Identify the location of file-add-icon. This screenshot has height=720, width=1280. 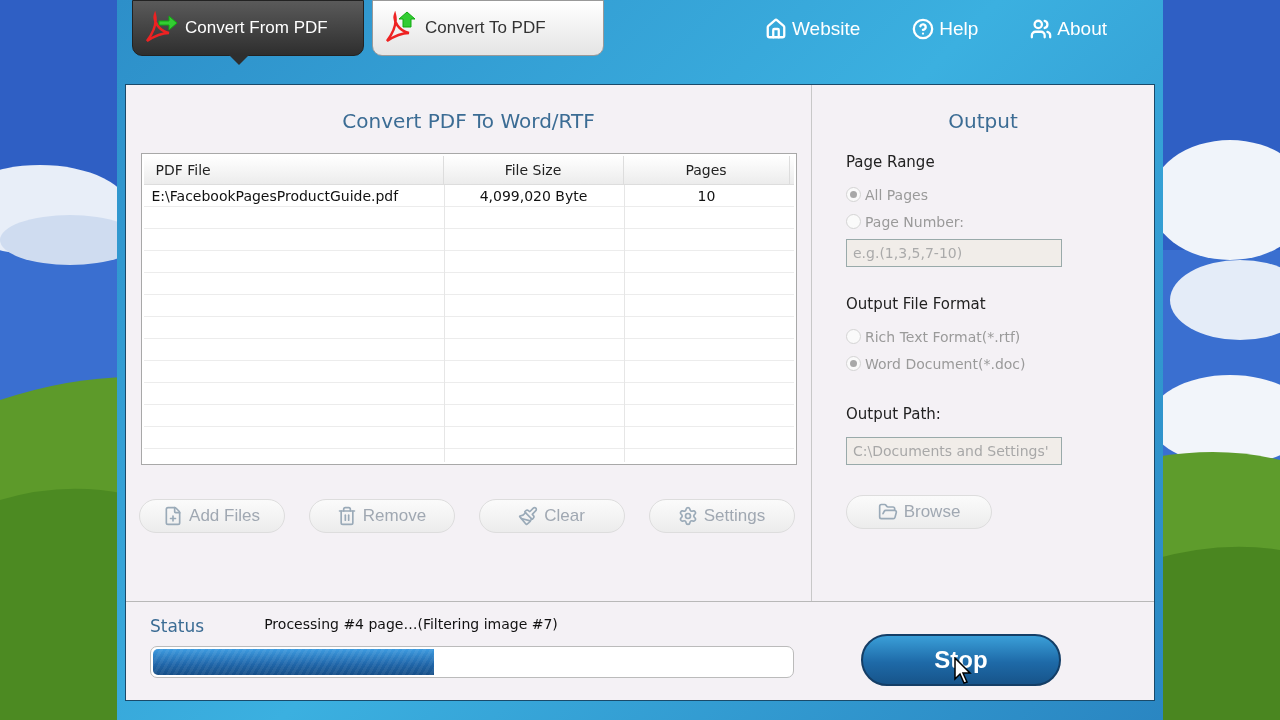
(173, 516).